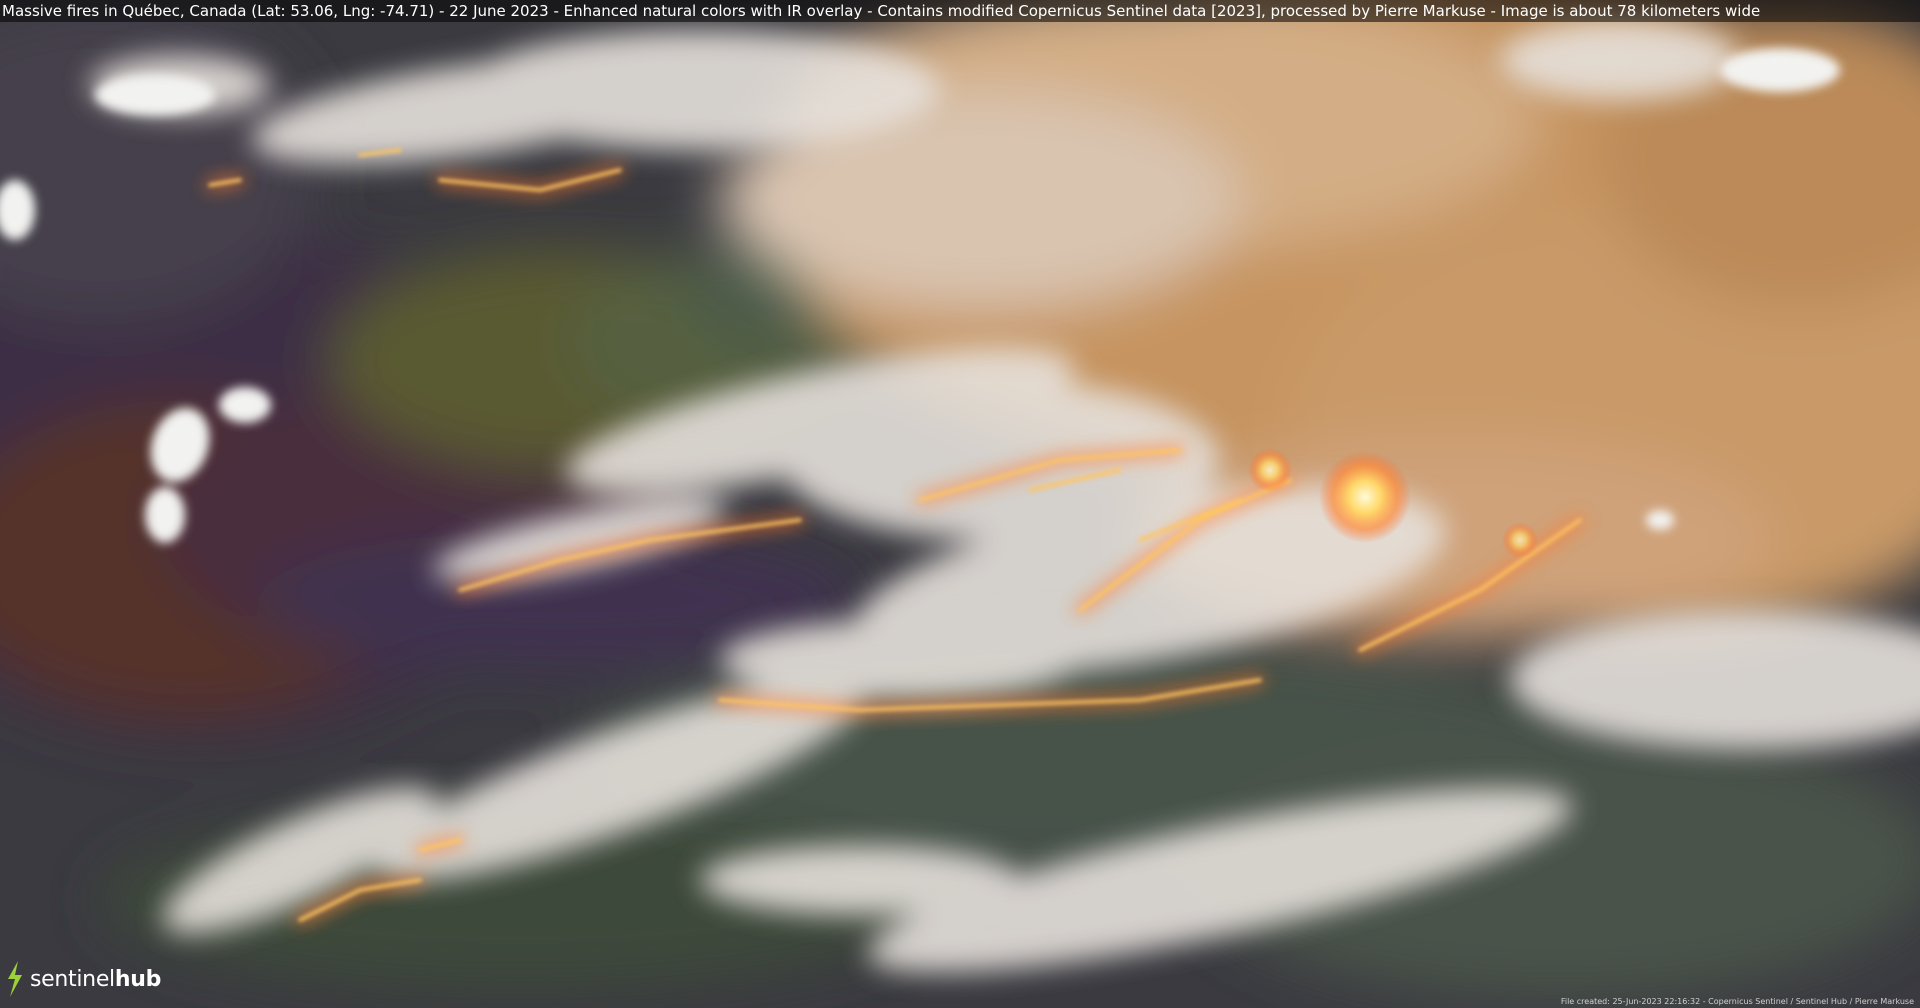 This screenshot has width=1920, height=1008. Describe the element at coordinates (15, 979) in the screenshot. I see `sentinelhub-mark-icon` at that location.